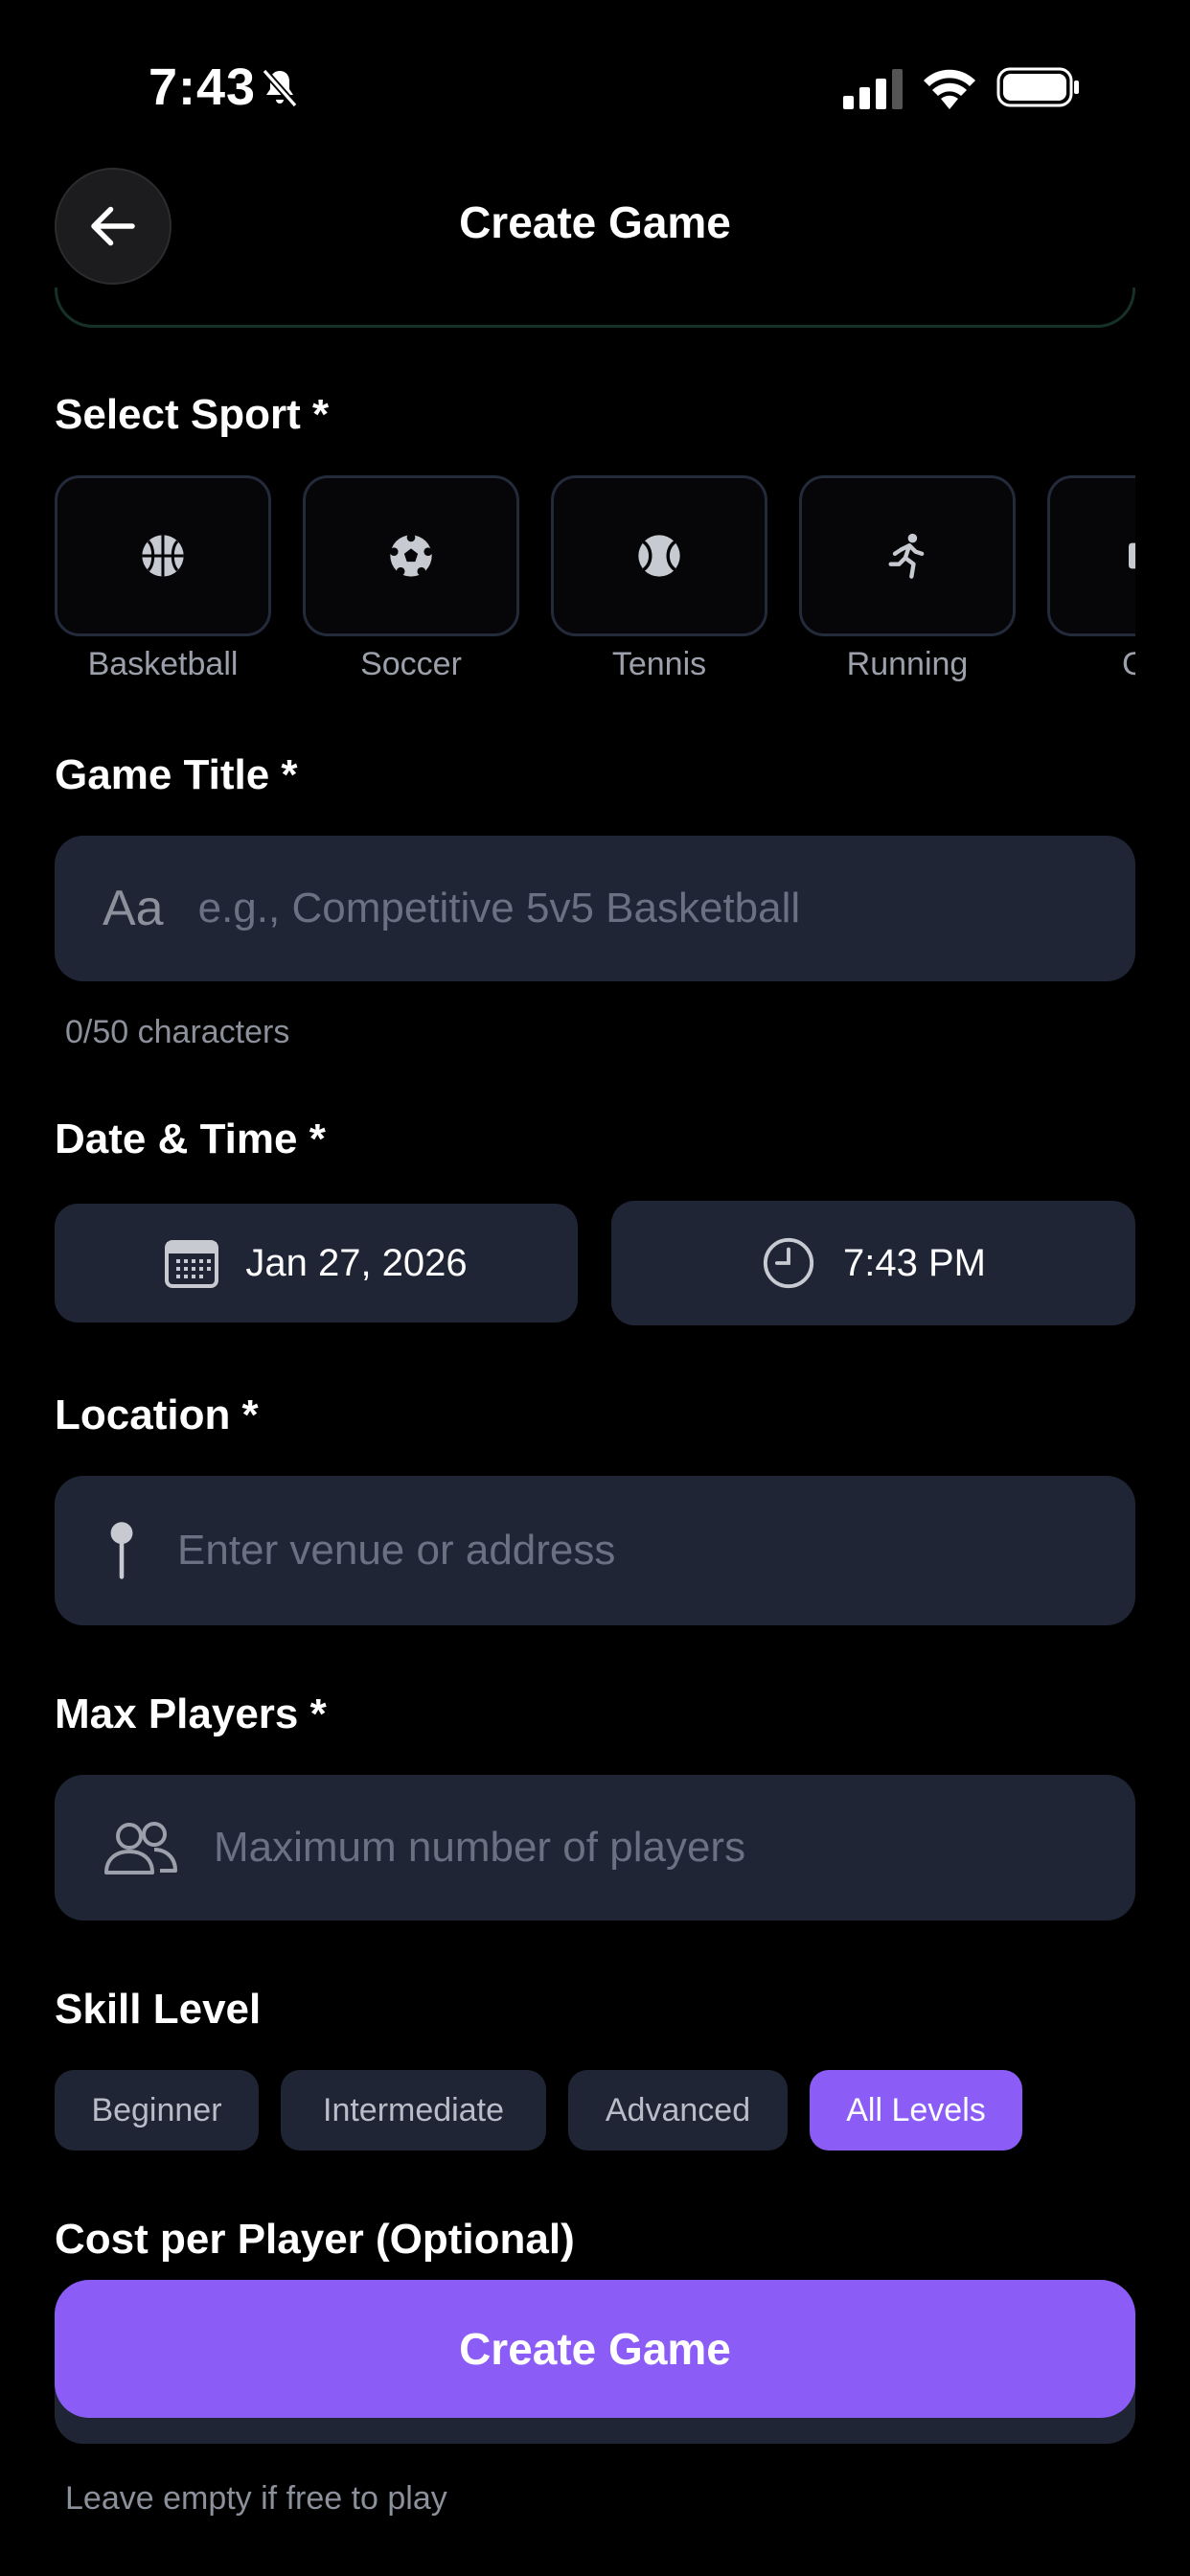  What do you see at coordinates (1091, 579) in the screenshot?
I see `sport-option-partial: G` at bounding box center [1091, 579].